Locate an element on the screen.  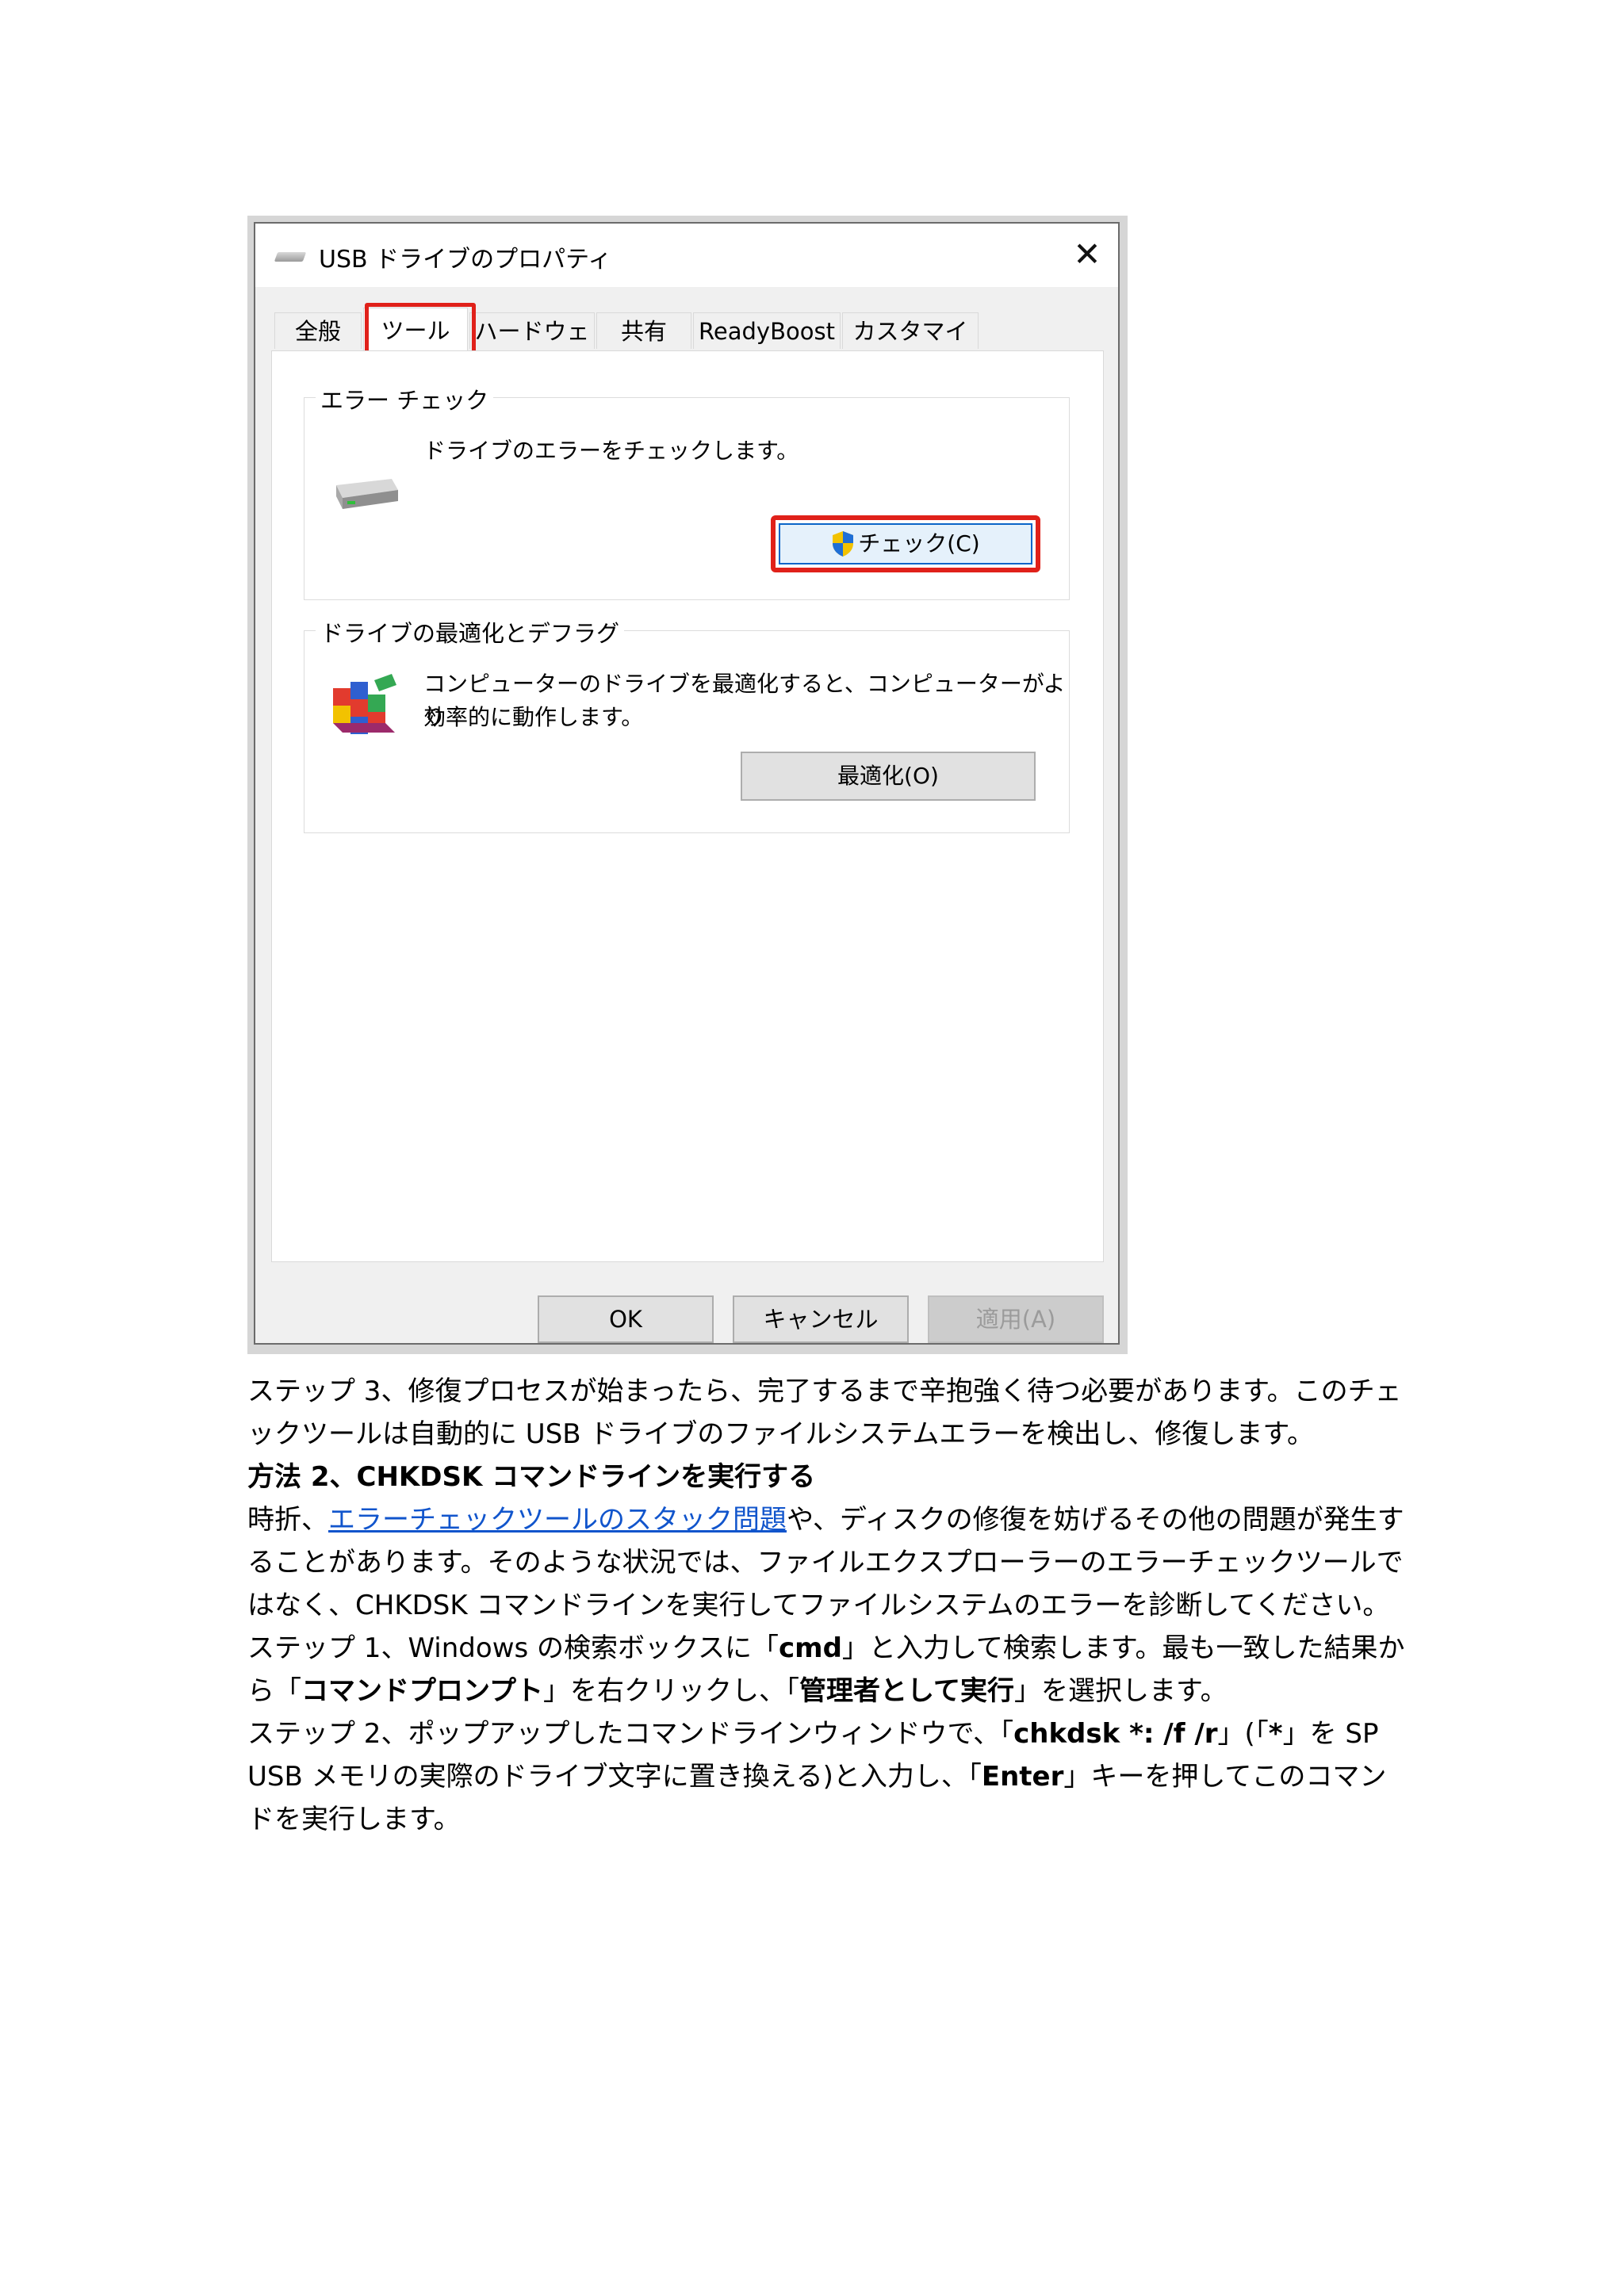
method2-heading: 方法 2、CHKDSK コマンドラインを実行する is located at coordinates (531, 1477).